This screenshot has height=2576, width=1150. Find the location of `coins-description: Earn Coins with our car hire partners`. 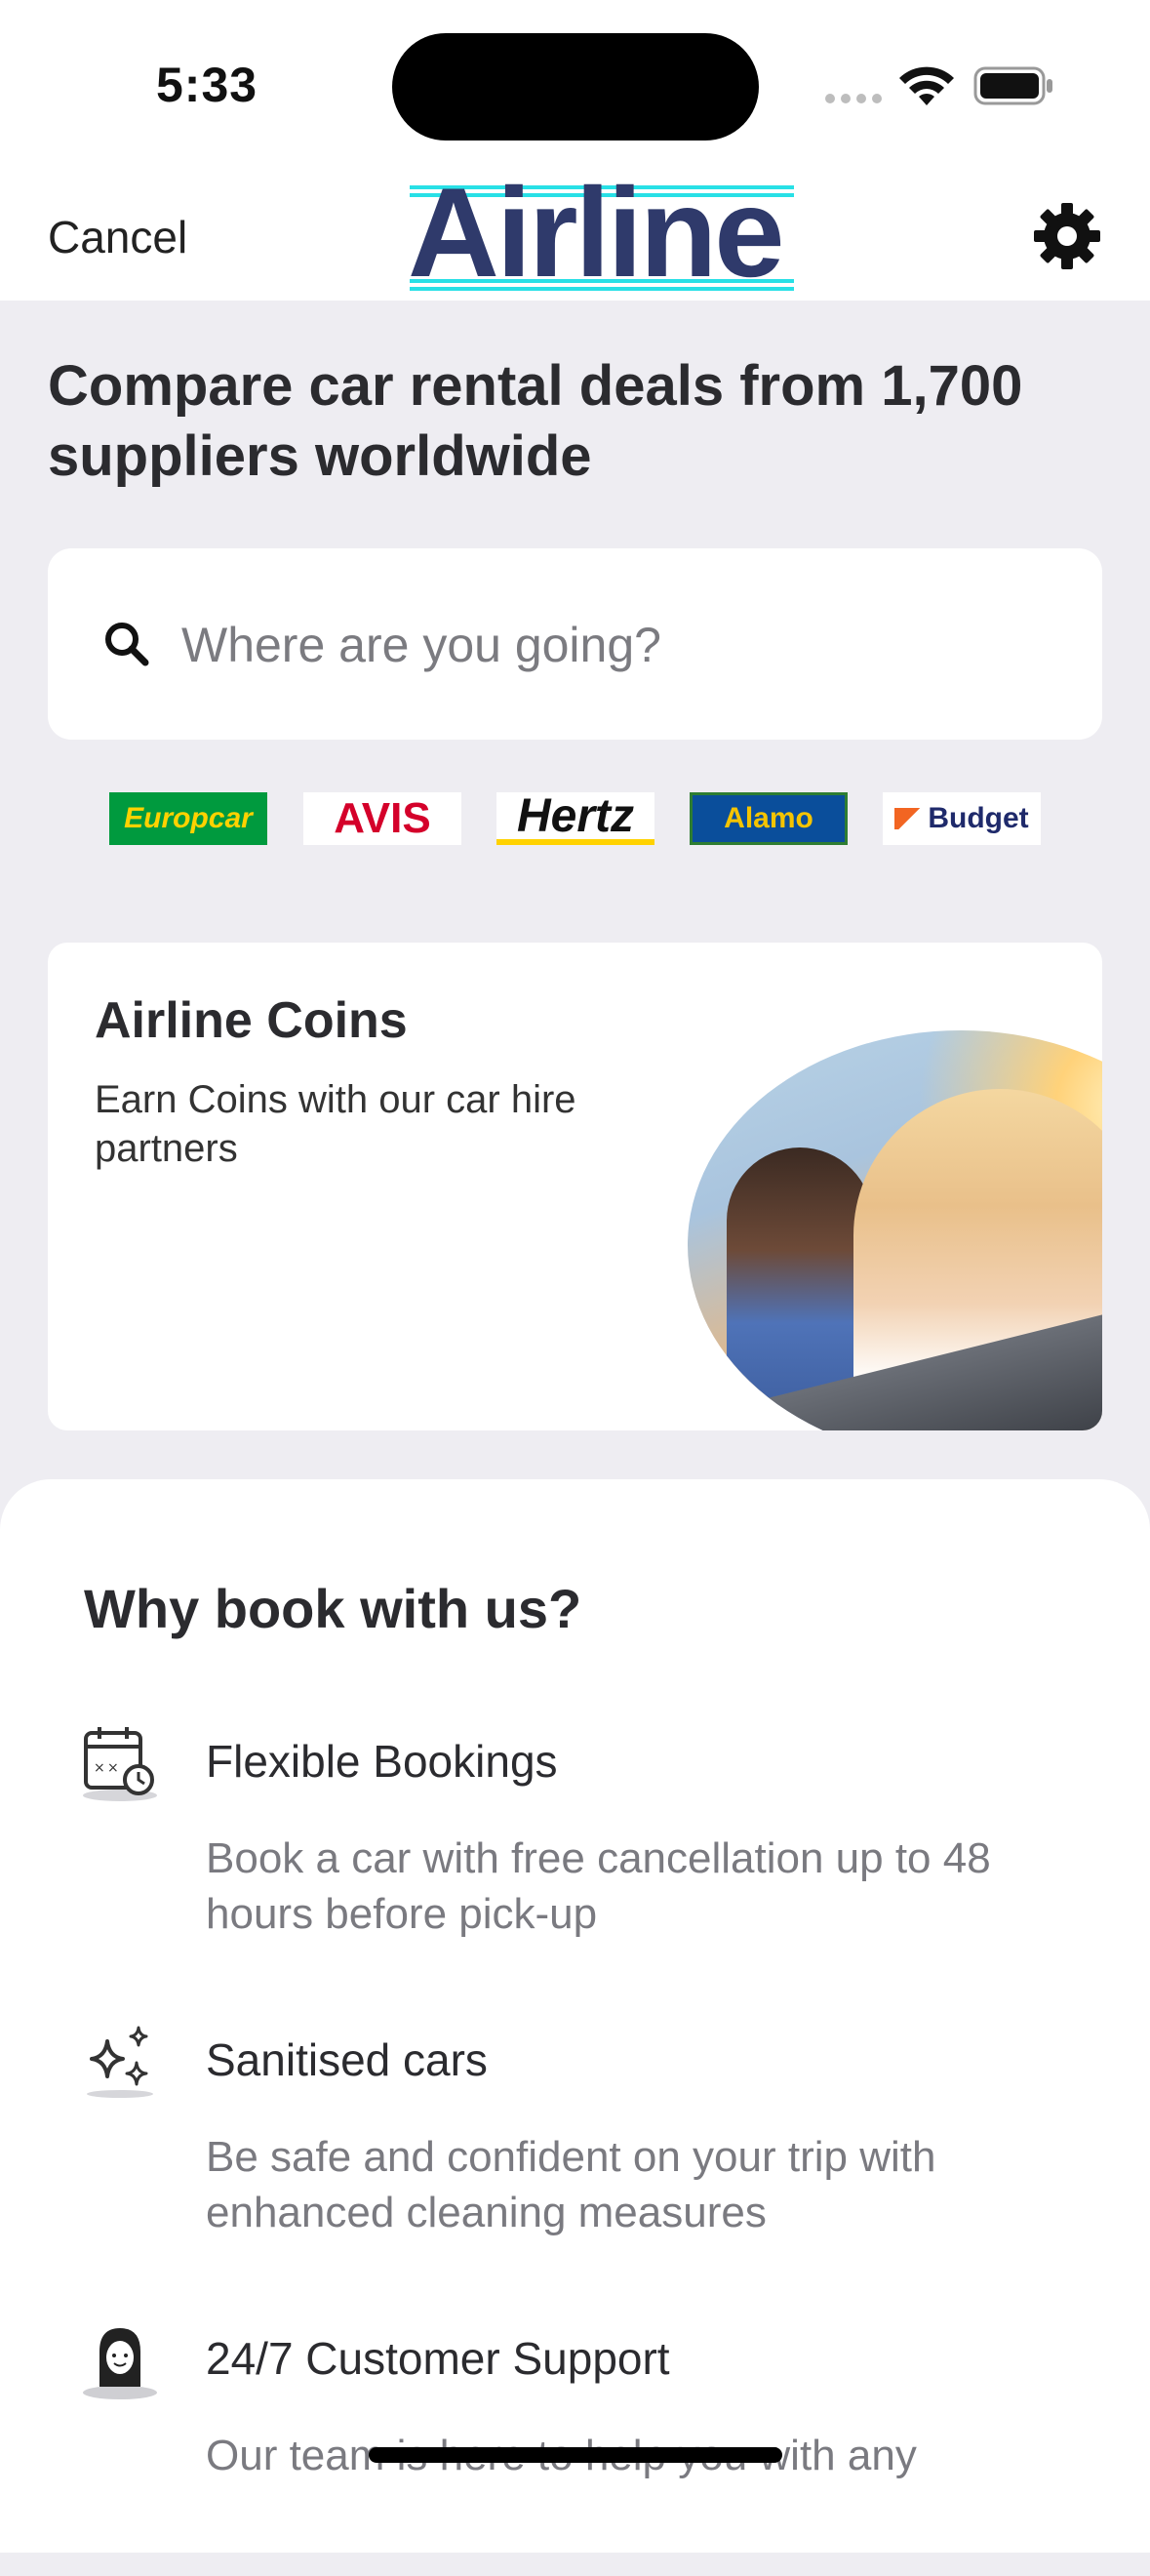

coins-description: Earn Coins with our car hire partners is located at coordinates (335, 1124).